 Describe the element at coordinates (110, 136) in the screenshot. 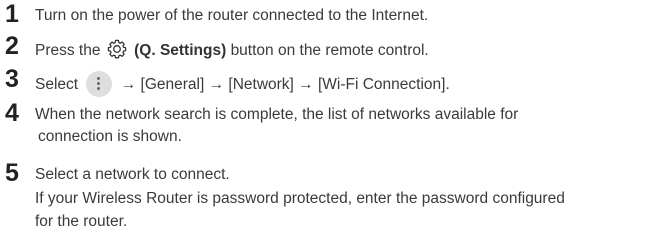

I see `step-text-line-2: connection is shown.` at that location.